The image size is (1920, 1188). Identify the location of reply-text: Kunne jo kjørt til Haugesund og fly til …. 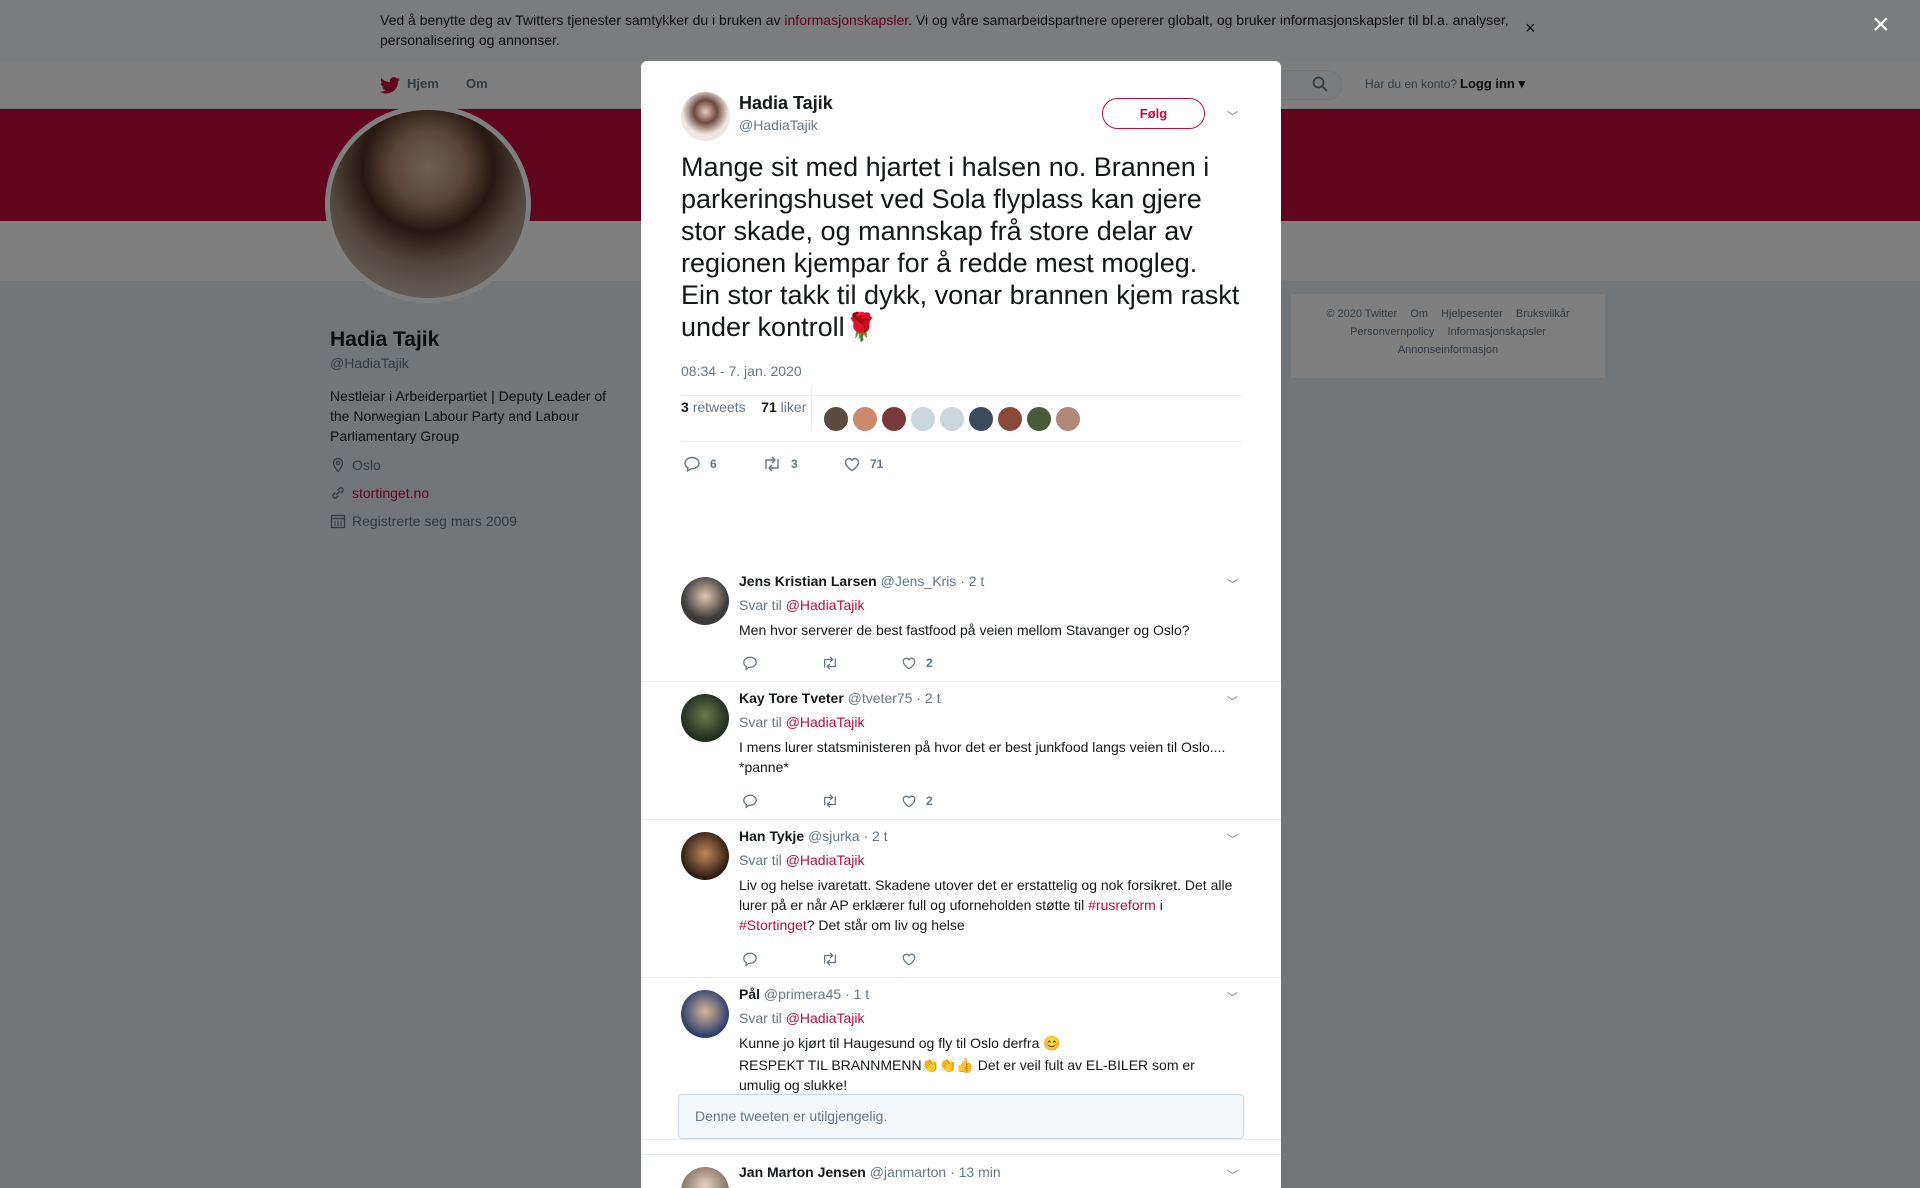
(967, 1064).